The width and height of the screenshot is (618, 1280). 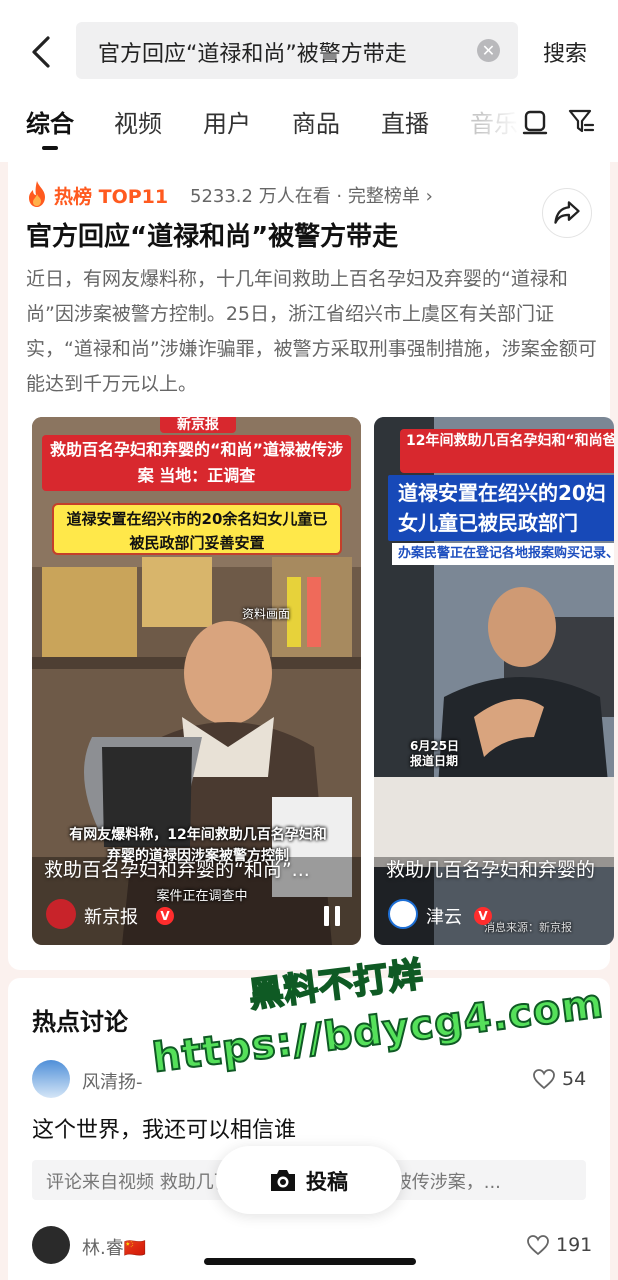 What do you see at coordinates (266, 614) in the screenshot?
I see `scene-label: 资料画面` at bounding box center [266, 614].